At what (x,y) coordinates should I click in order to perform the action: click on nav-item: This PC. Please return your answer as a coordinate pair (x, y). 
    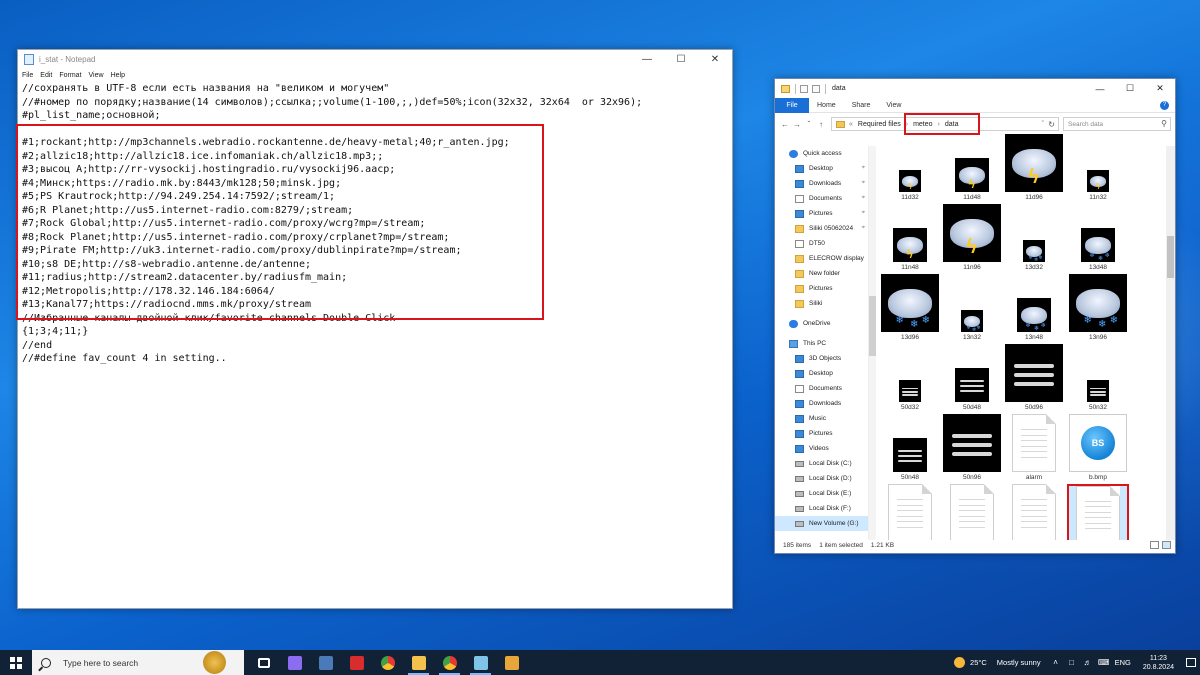
    Looking at the image, I should click on (821, 343).